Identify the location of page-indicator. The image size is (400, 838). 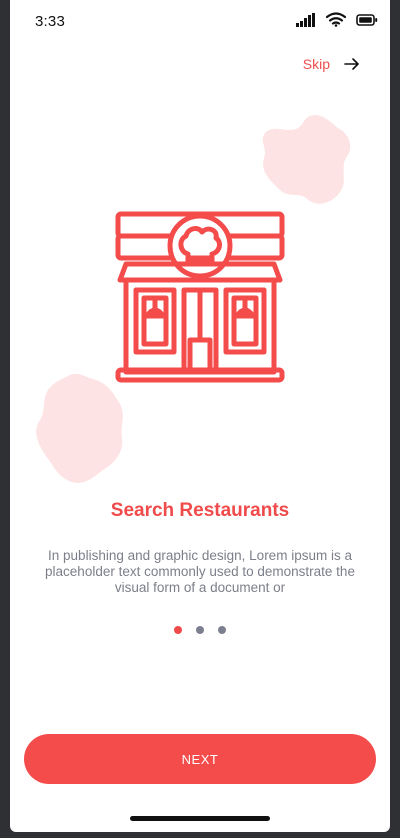
(200, 630).